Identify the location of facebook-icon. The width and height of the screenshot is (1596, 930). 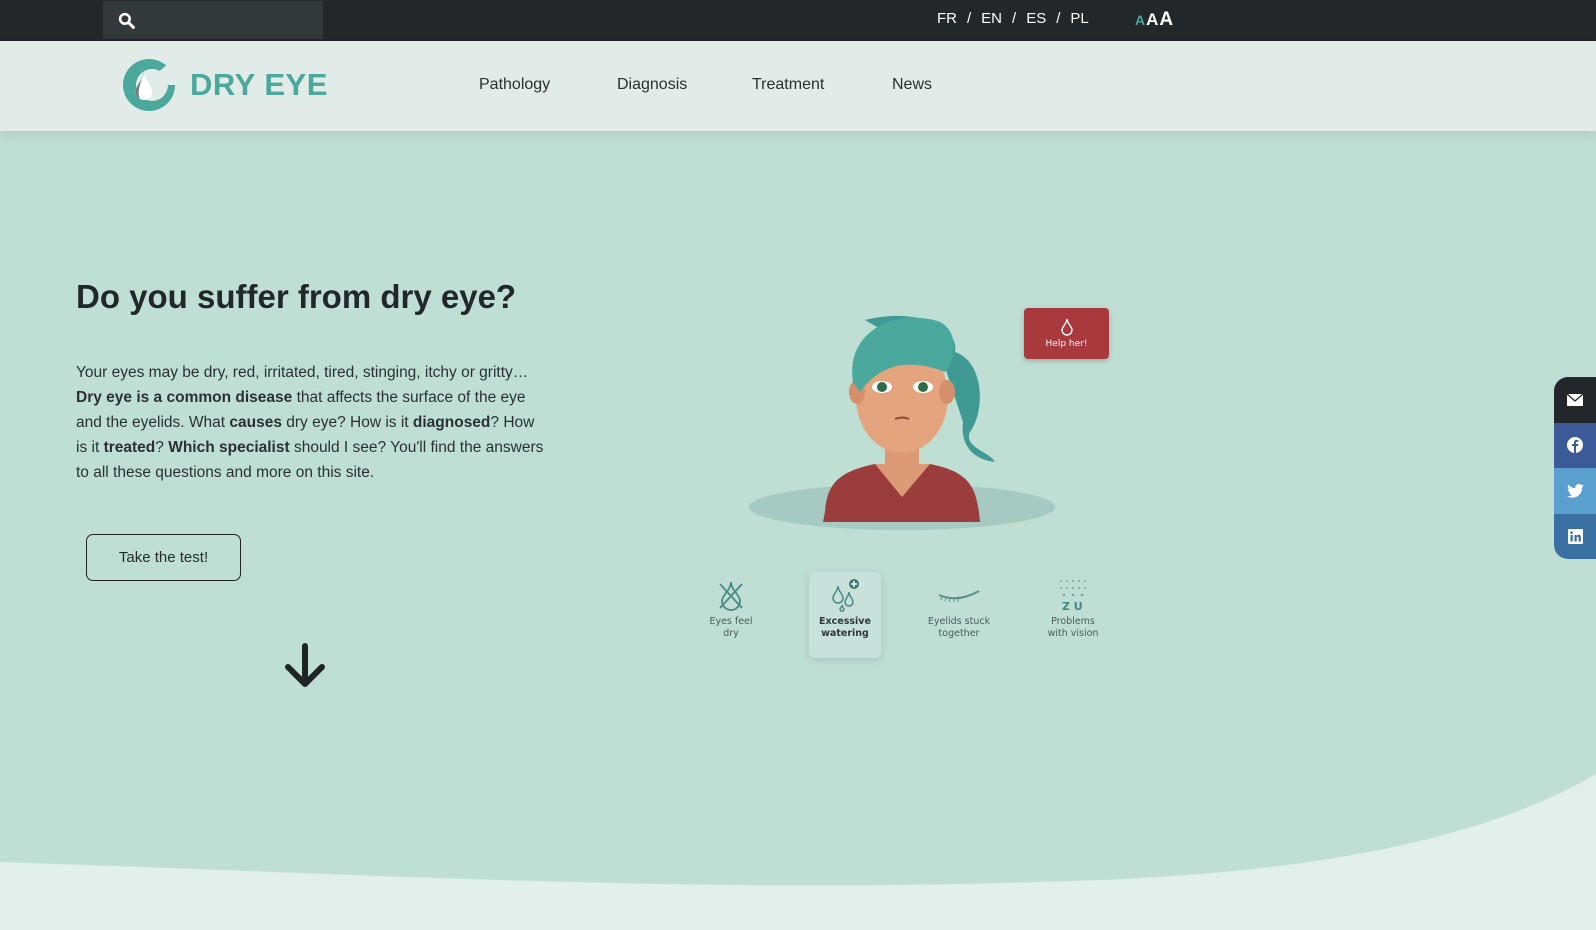
(1575, 445).